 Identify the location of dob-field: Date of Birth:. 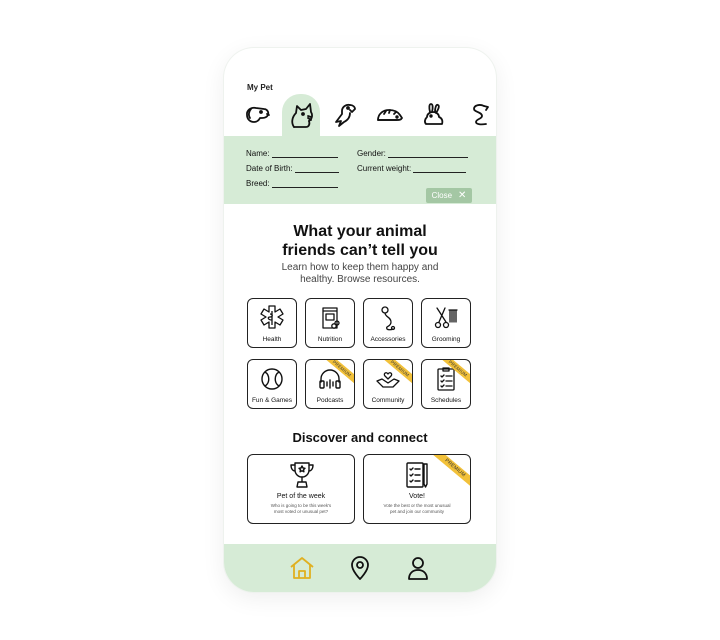
(292, 168).